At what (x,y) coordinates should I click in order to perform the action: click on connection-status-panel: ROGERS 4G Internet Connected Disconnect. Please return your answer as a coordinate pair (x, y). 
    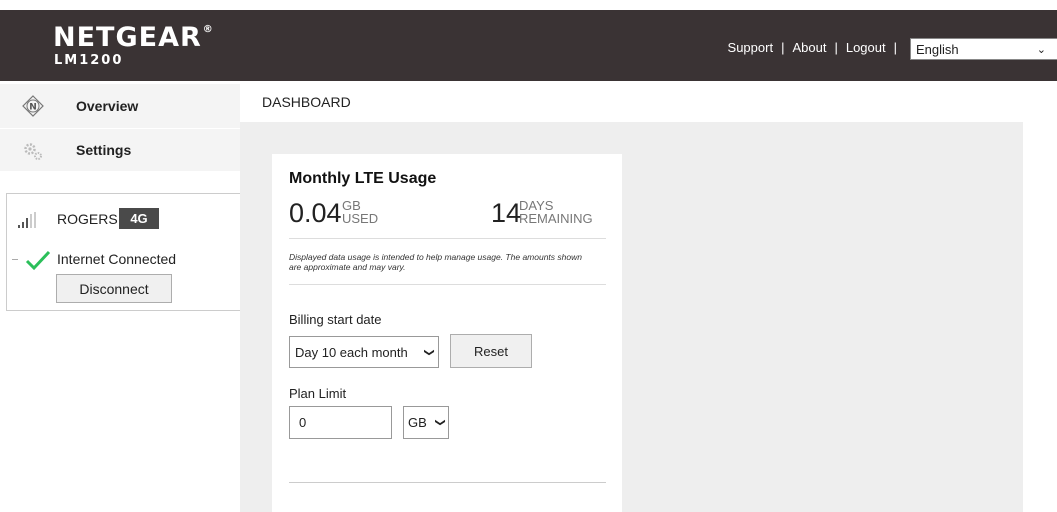
    Looking at the image, I should click on (123, 252).